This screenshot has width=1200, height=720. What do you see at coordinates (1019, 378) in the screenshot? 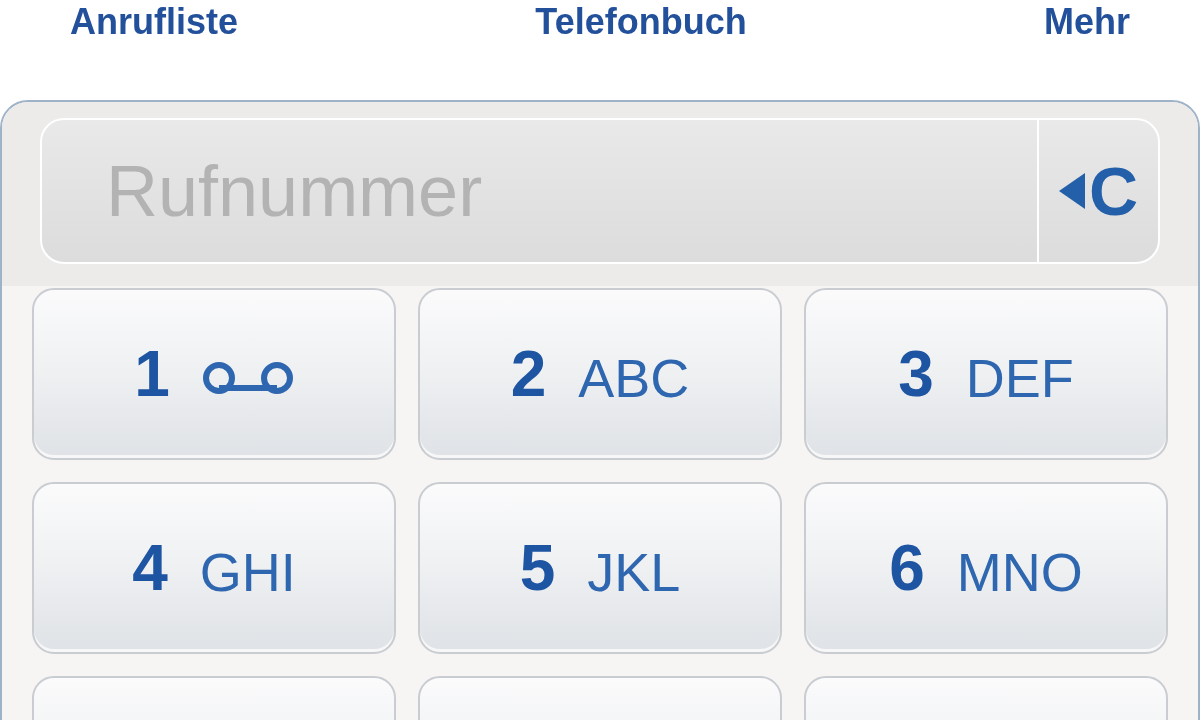
I see `key-letters: DEF` at bounding box center [1019, 378].